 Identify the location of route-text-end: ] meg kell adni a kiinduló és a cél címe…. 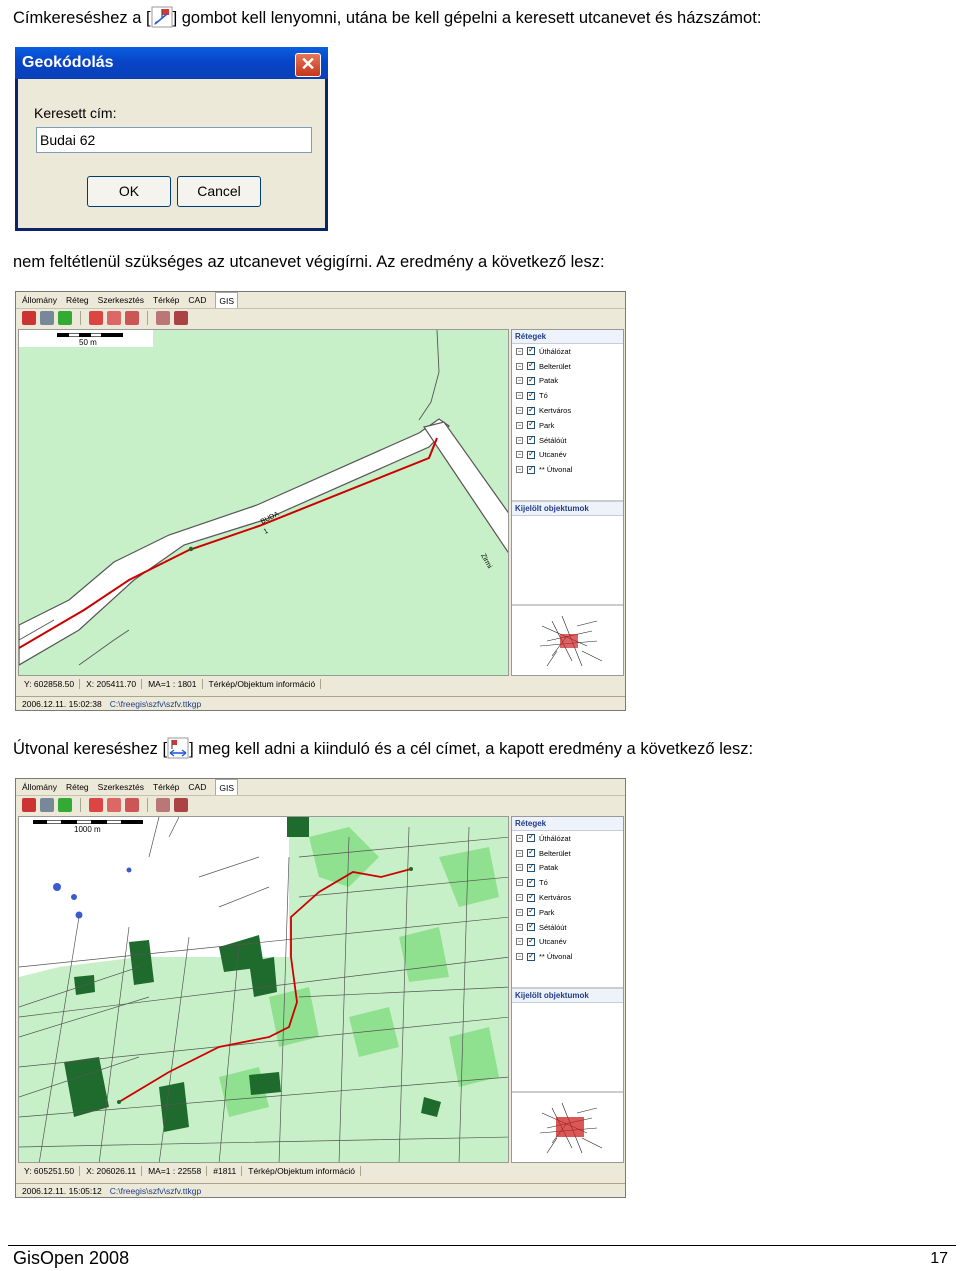
(471, 749).